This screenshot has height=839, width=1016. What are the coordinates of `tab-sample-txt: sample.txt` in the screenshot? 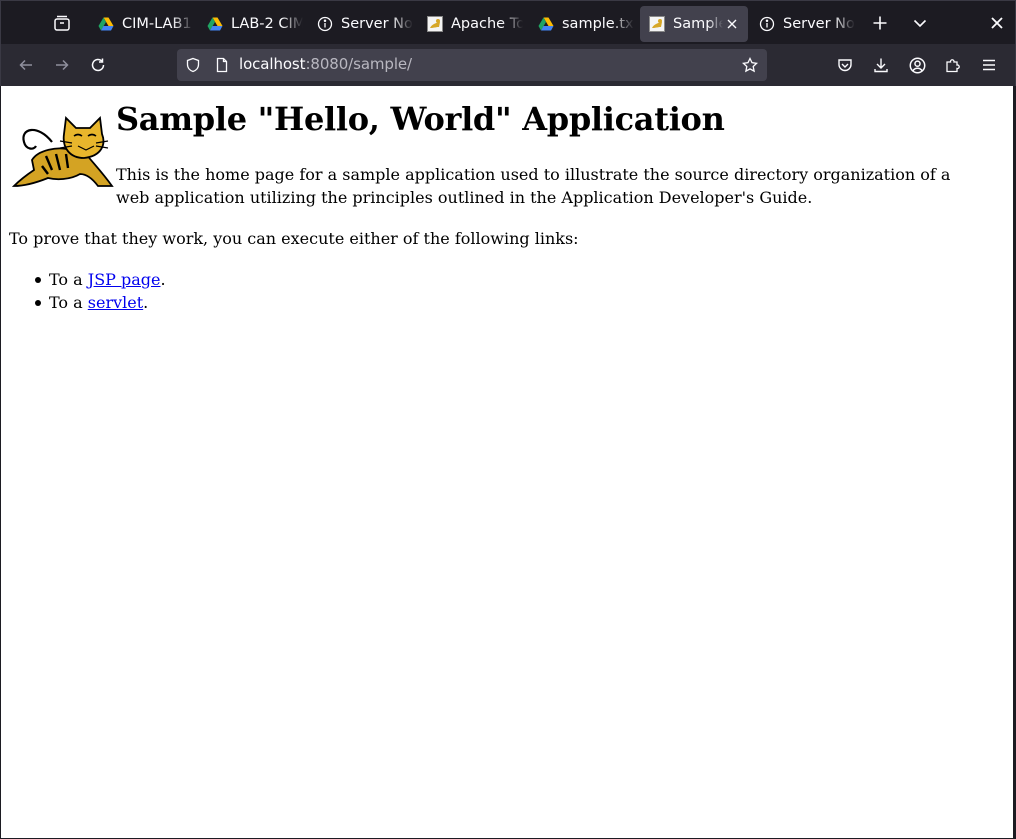 It's located at (583, 24).